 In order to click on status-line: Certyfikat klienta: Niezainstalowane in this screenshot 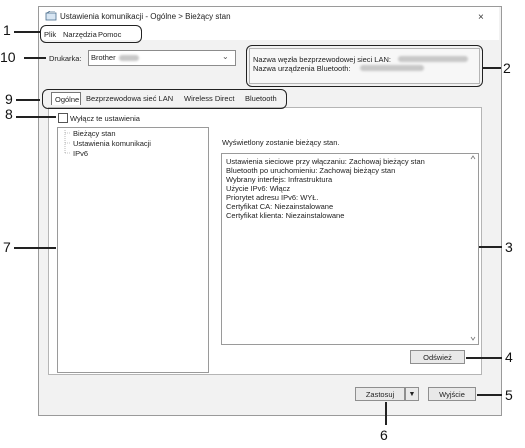, I will do `click(285, 215)`.